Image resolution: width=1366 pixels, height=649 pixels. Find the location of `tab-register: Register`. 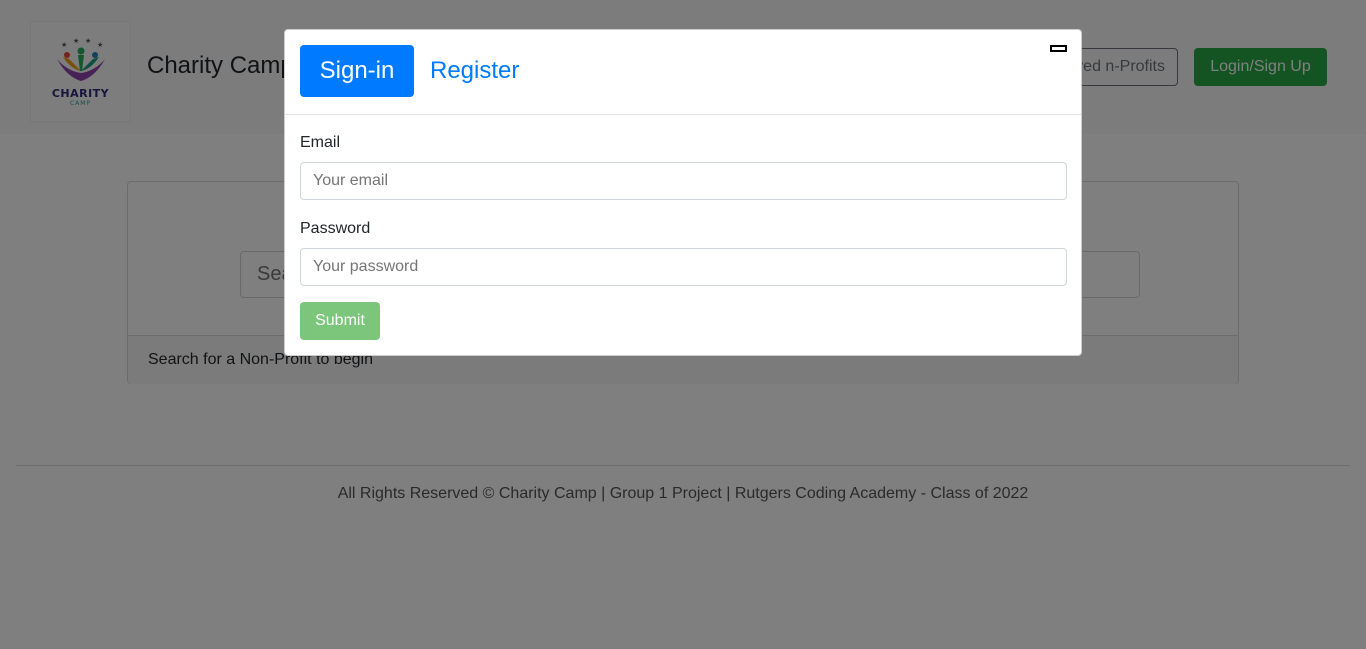

tab-register: Register is located at coordinates (474, 71).